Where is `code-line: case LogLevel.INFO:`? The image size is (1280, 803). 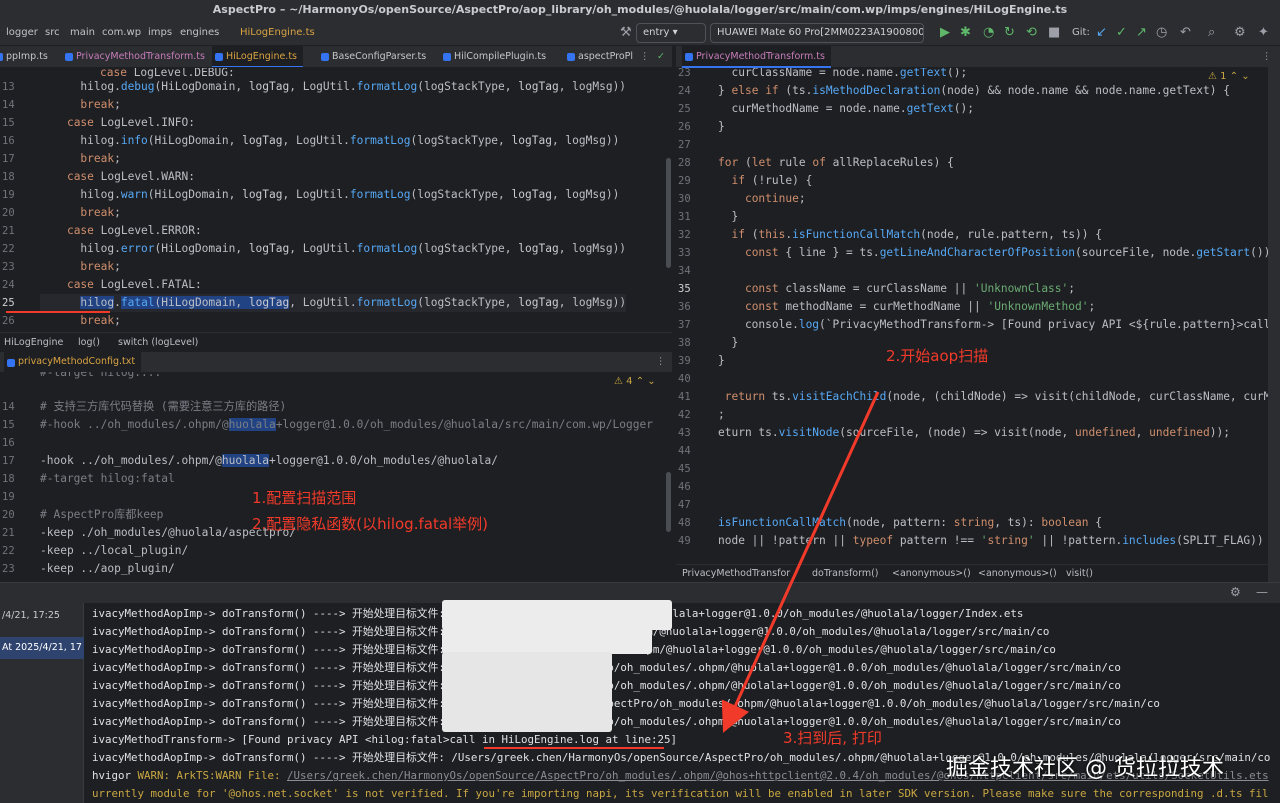 code-line: case LogLevel.INFO: is located at coordinates (130, 122).